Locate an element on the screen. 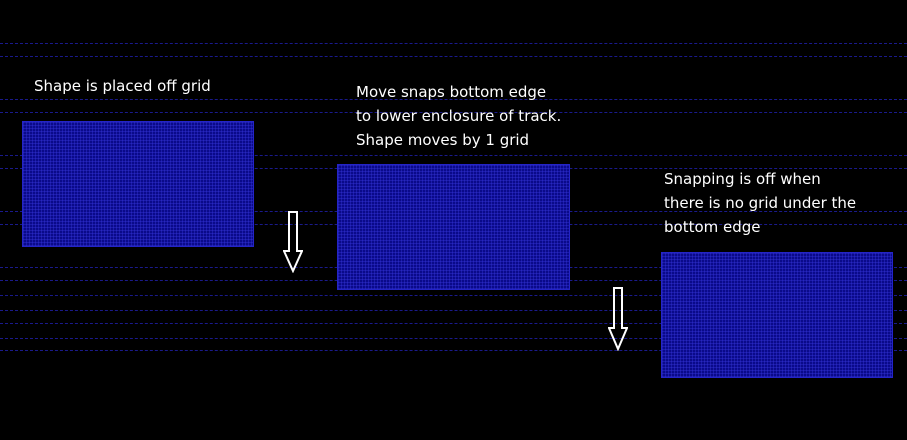  caption-line: Move snaps bottom edge is located at coordinates (451, 92).